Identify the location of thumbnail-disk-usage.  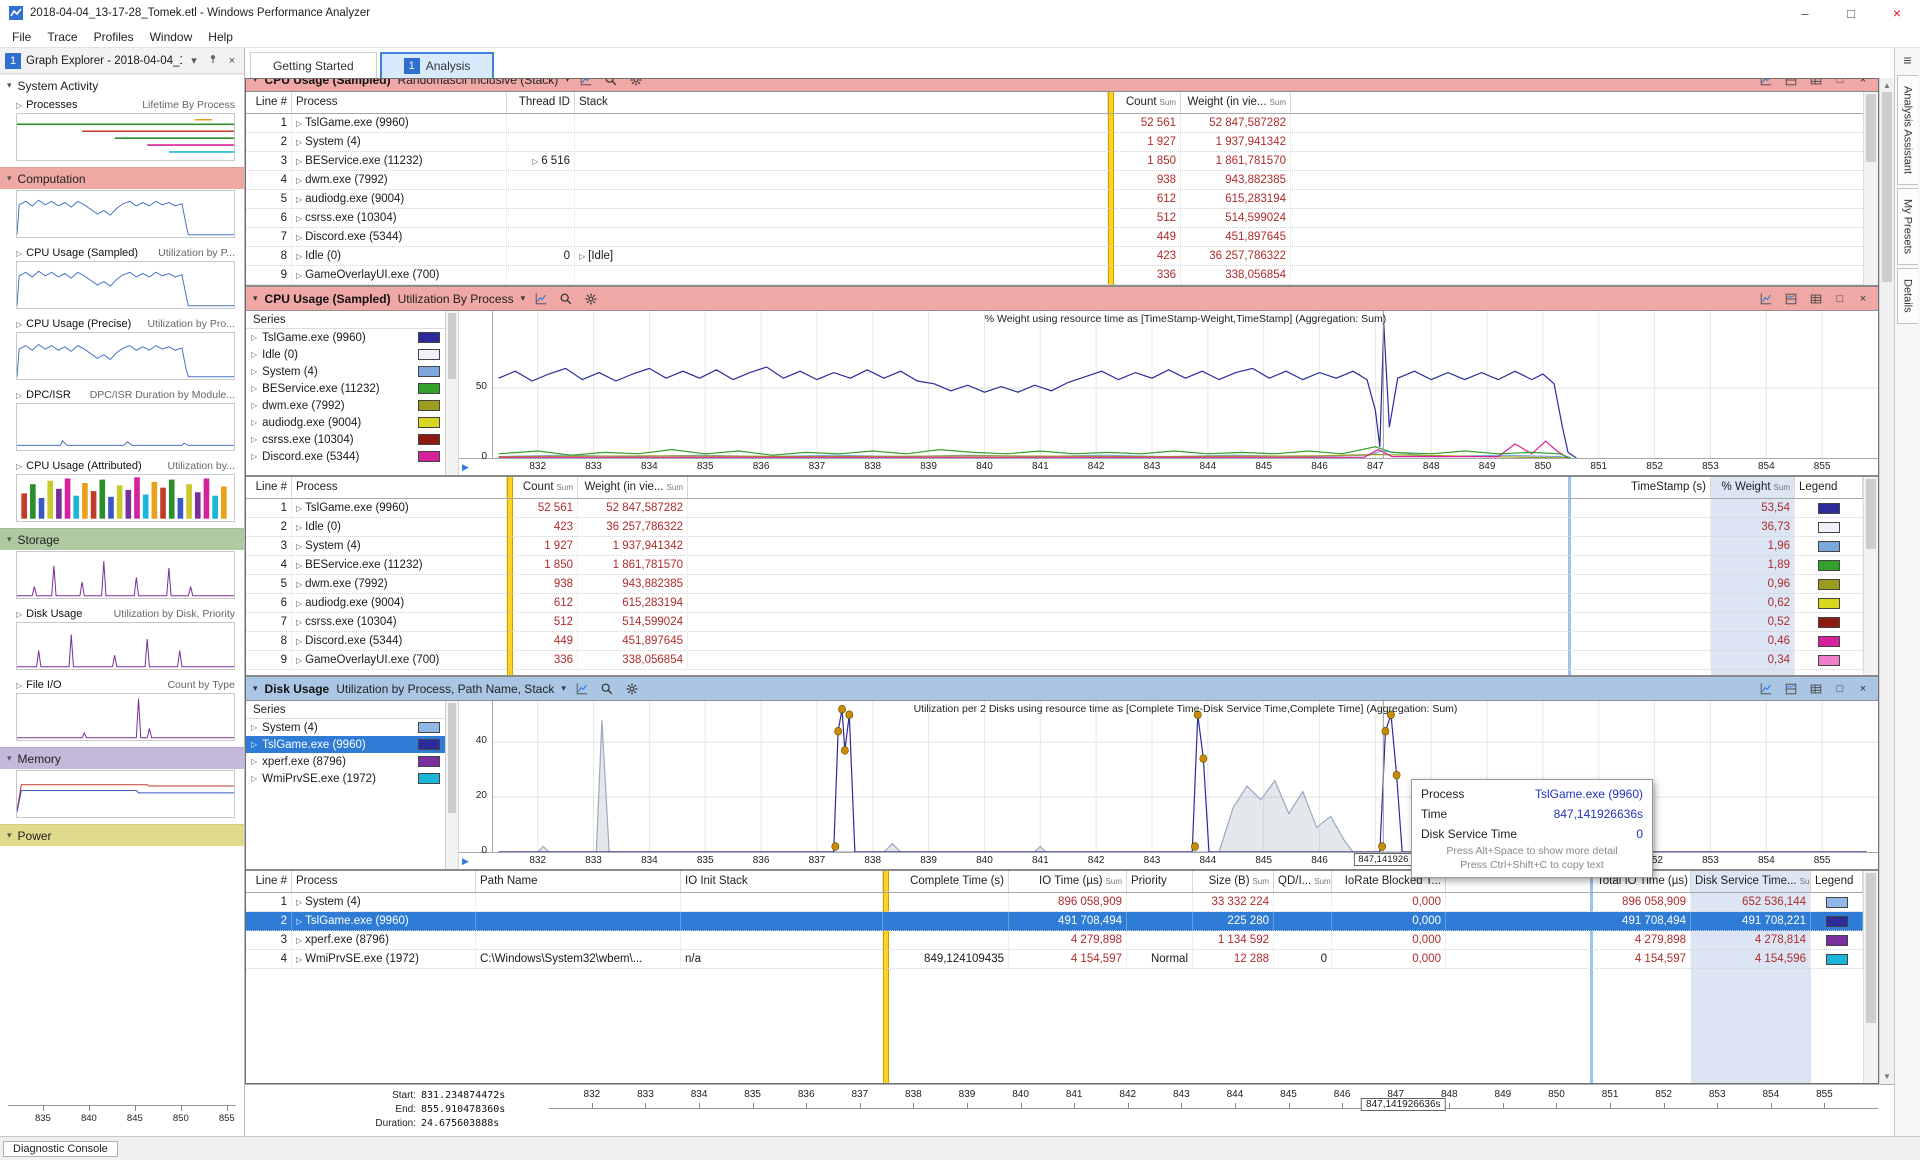
(125, 646).